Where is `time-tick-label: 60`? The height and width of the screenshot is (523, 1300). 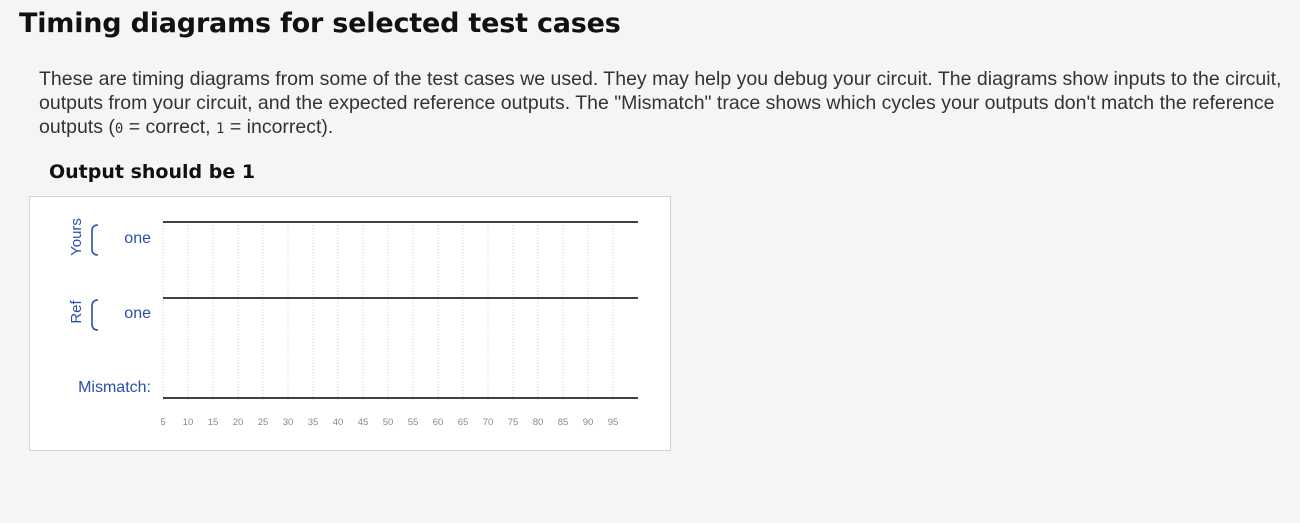 time-tick-label: 60 is located at coordinates (438, 422).